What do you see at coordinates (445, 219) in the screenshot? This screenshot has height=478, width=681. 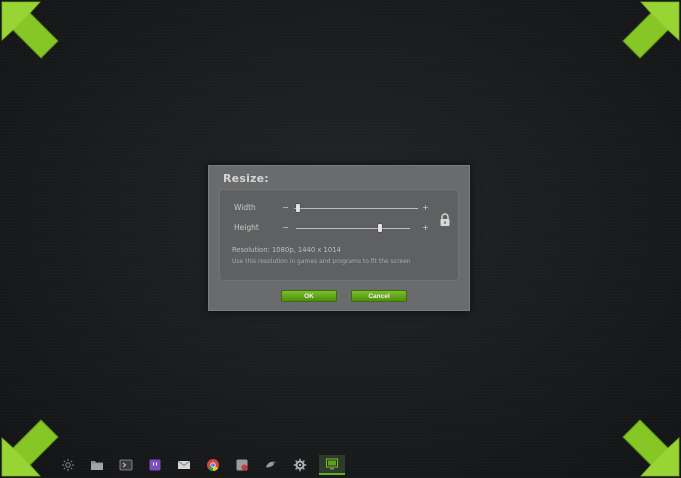 I see `aspect-lock-icon` at bounding box center [445, 219].